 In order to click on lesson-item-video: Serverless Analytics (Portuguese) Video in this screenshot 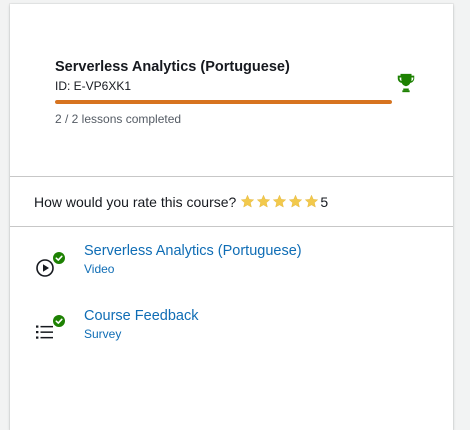, I will do `click(231, 267)`.